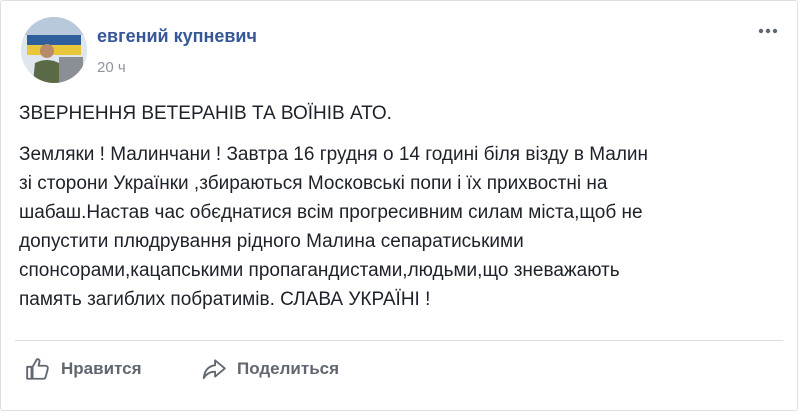  Describe the element at coordinates (101, 368) in the screenshot. I see `like-label: Нравится` at that location.